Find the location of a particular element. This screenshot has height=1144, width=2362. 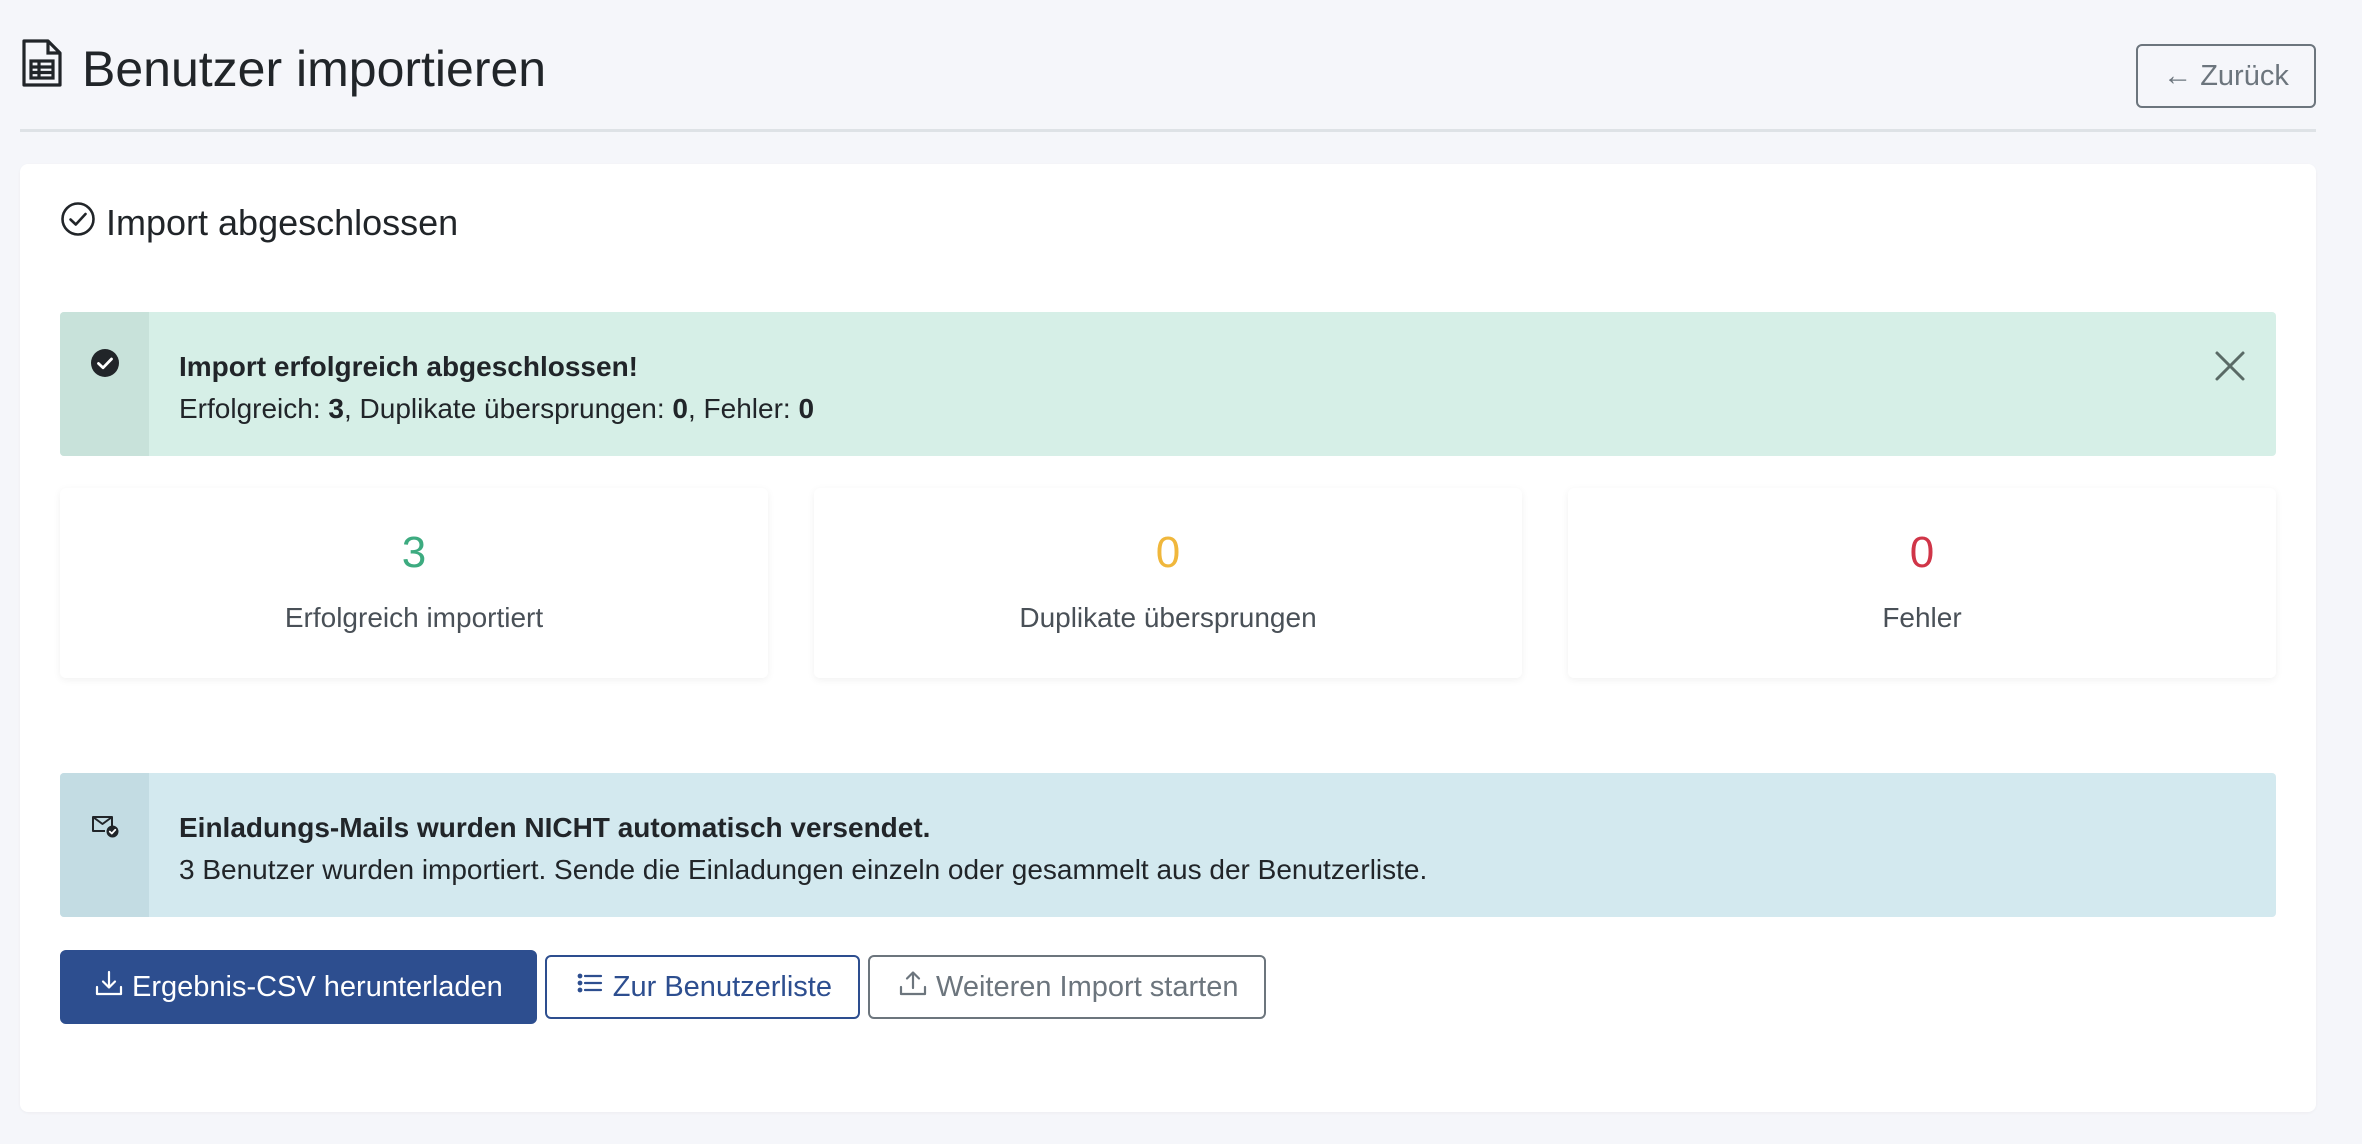

stat-card-errors: 0 Fehler is located at coordinates (1922, 583).